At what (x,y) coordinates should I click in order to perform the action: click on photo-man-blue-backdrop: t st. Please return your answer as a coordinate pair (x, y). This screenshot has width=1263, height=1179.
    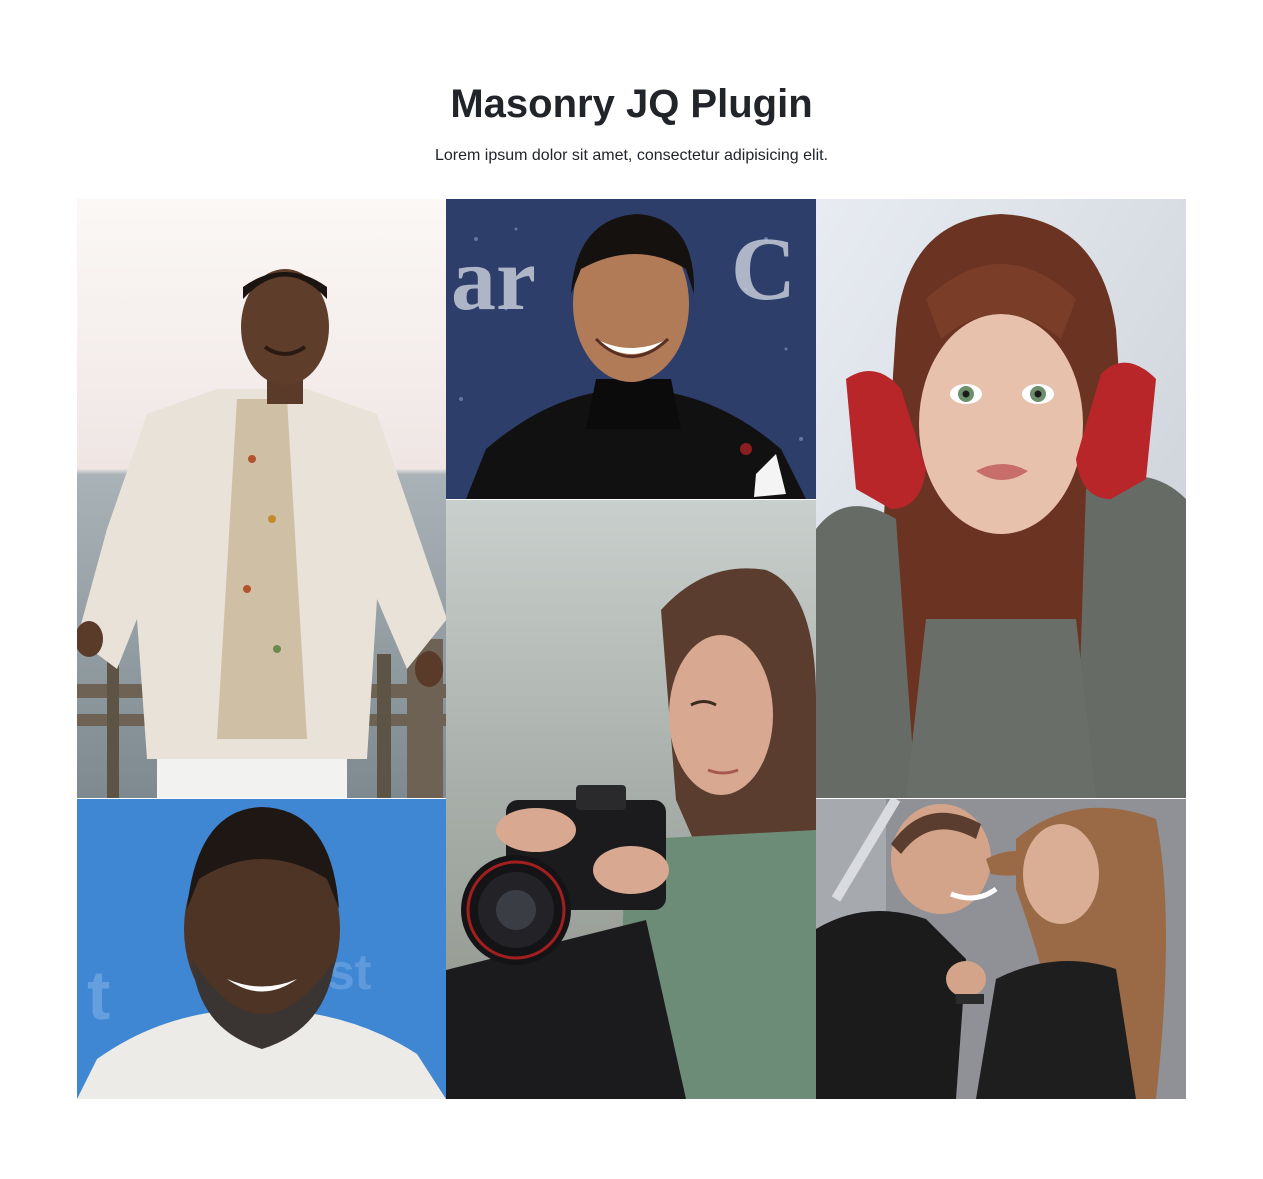
    Looking at the image, I should click on (261, 949).